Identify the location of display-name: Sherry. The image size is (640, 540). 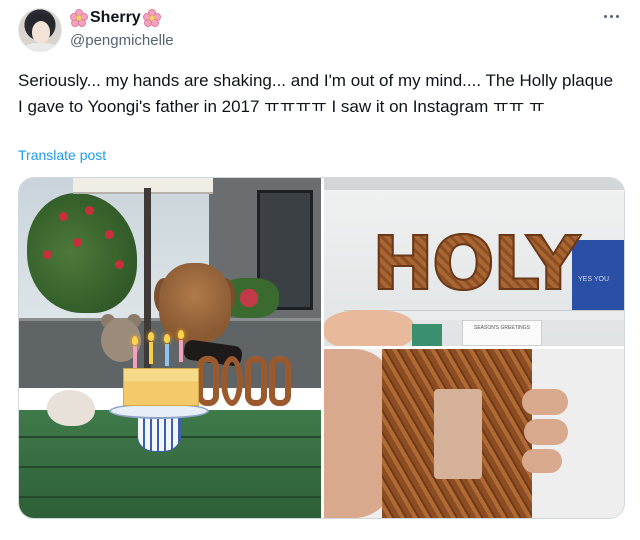
(115, 18).